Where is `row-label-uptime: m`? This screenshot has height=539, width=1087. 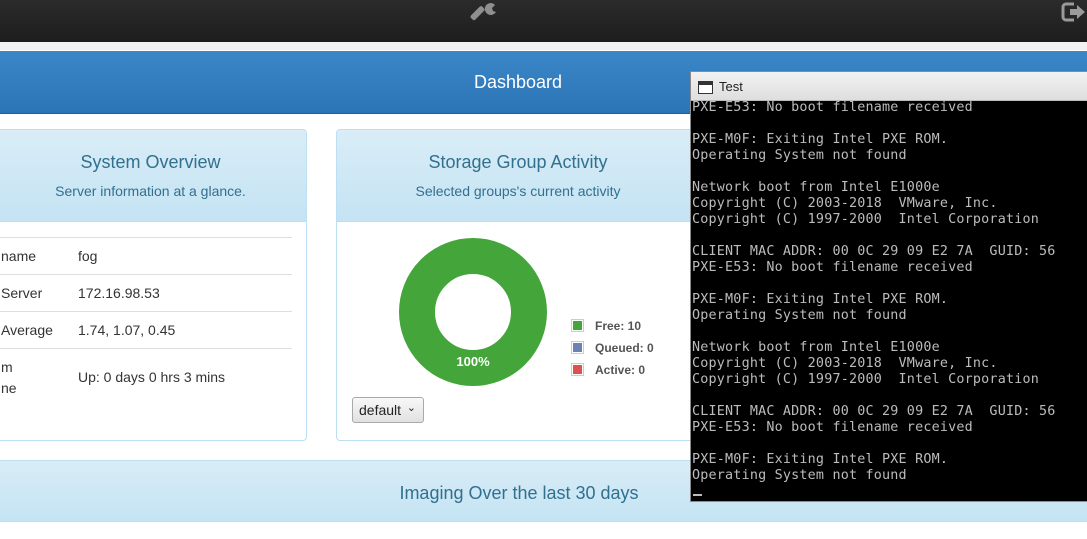
row-label-uptime: m is located at coordinates (7, 367).